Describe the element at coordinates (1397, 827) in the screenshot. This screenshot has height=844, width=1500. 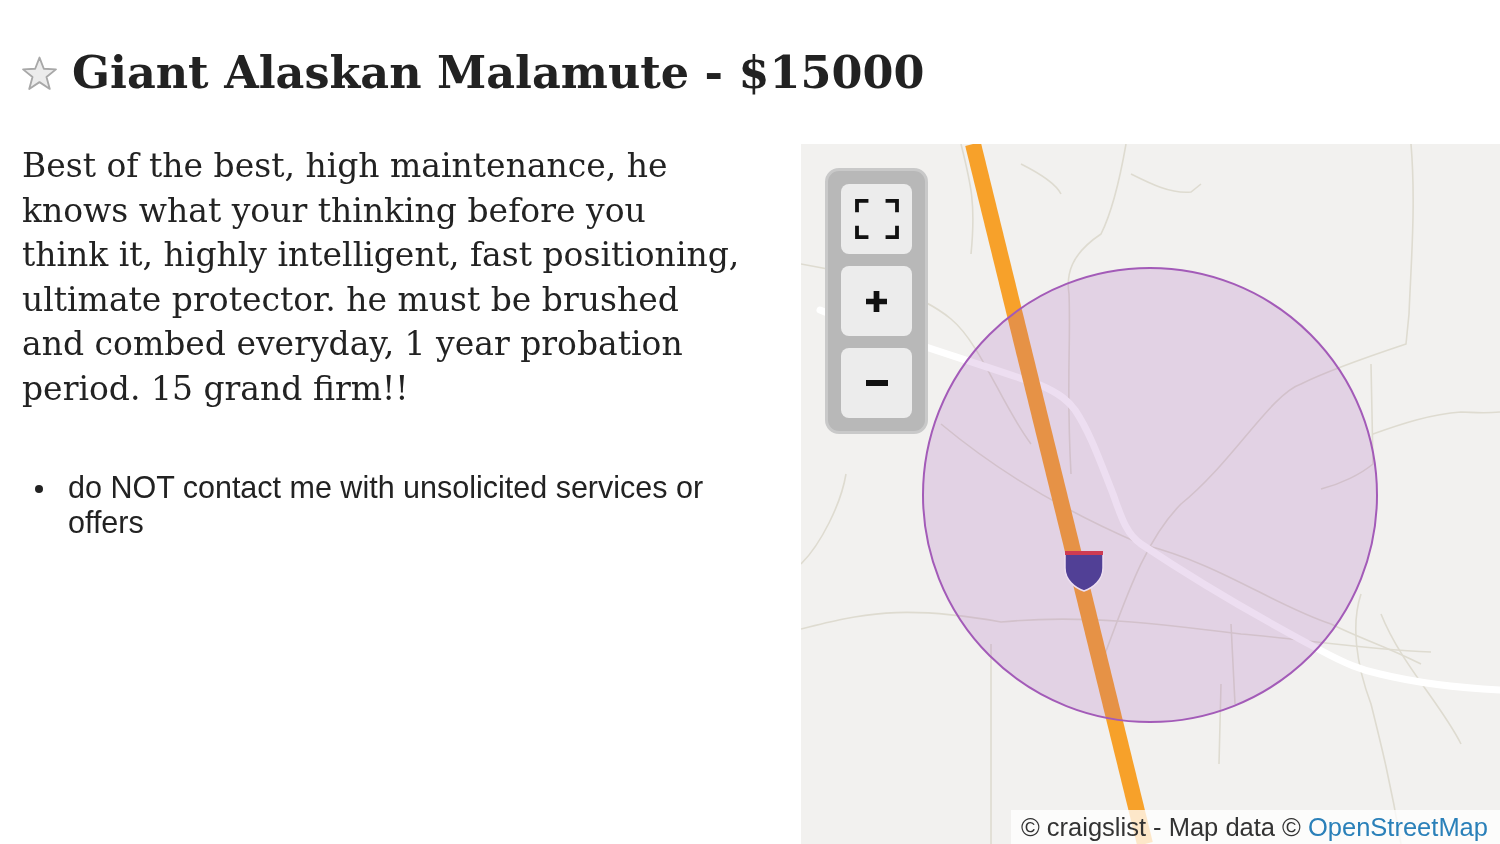
I see `attribution-link: OpenStreetMap` at that location.